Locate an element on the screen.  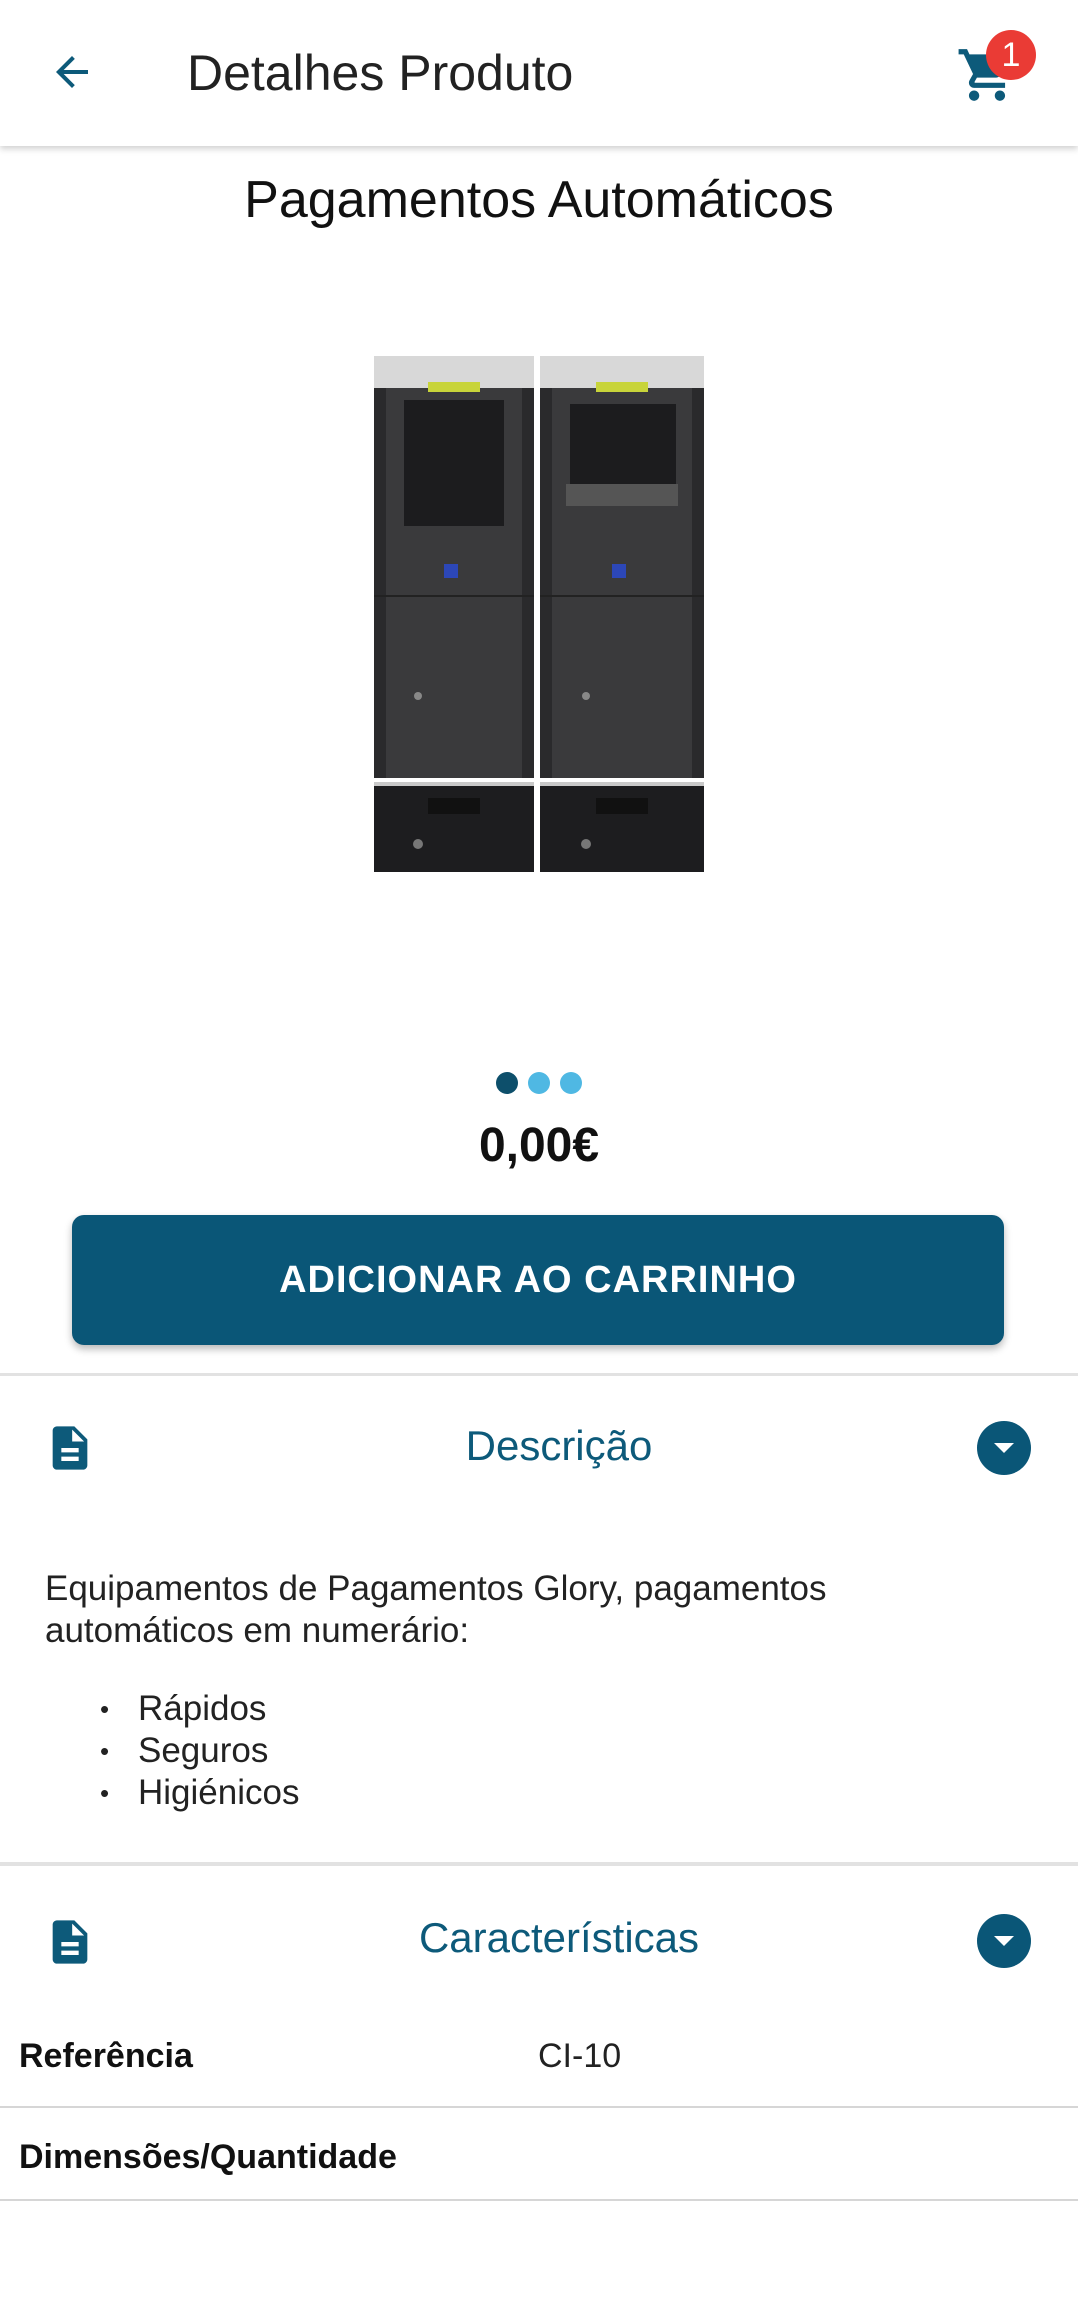
product-title: Pagamentos Automáticos is located at coordinates (539, 200).